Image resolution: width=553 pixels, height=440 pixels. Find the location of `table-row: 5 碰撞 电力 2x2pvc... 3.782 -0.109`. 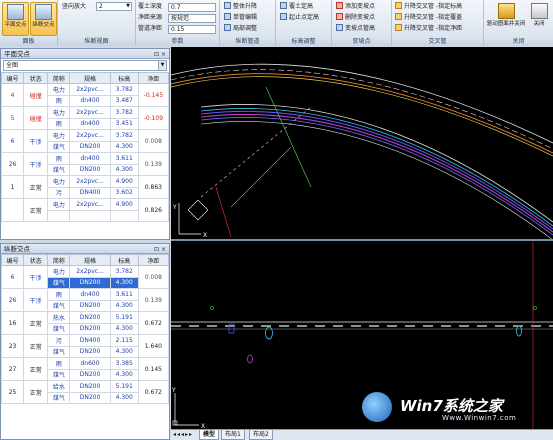

table-row: 5 碰撞 电力 2x2pvc... 3.782 -0.109 is located at coordinates (85, 118).